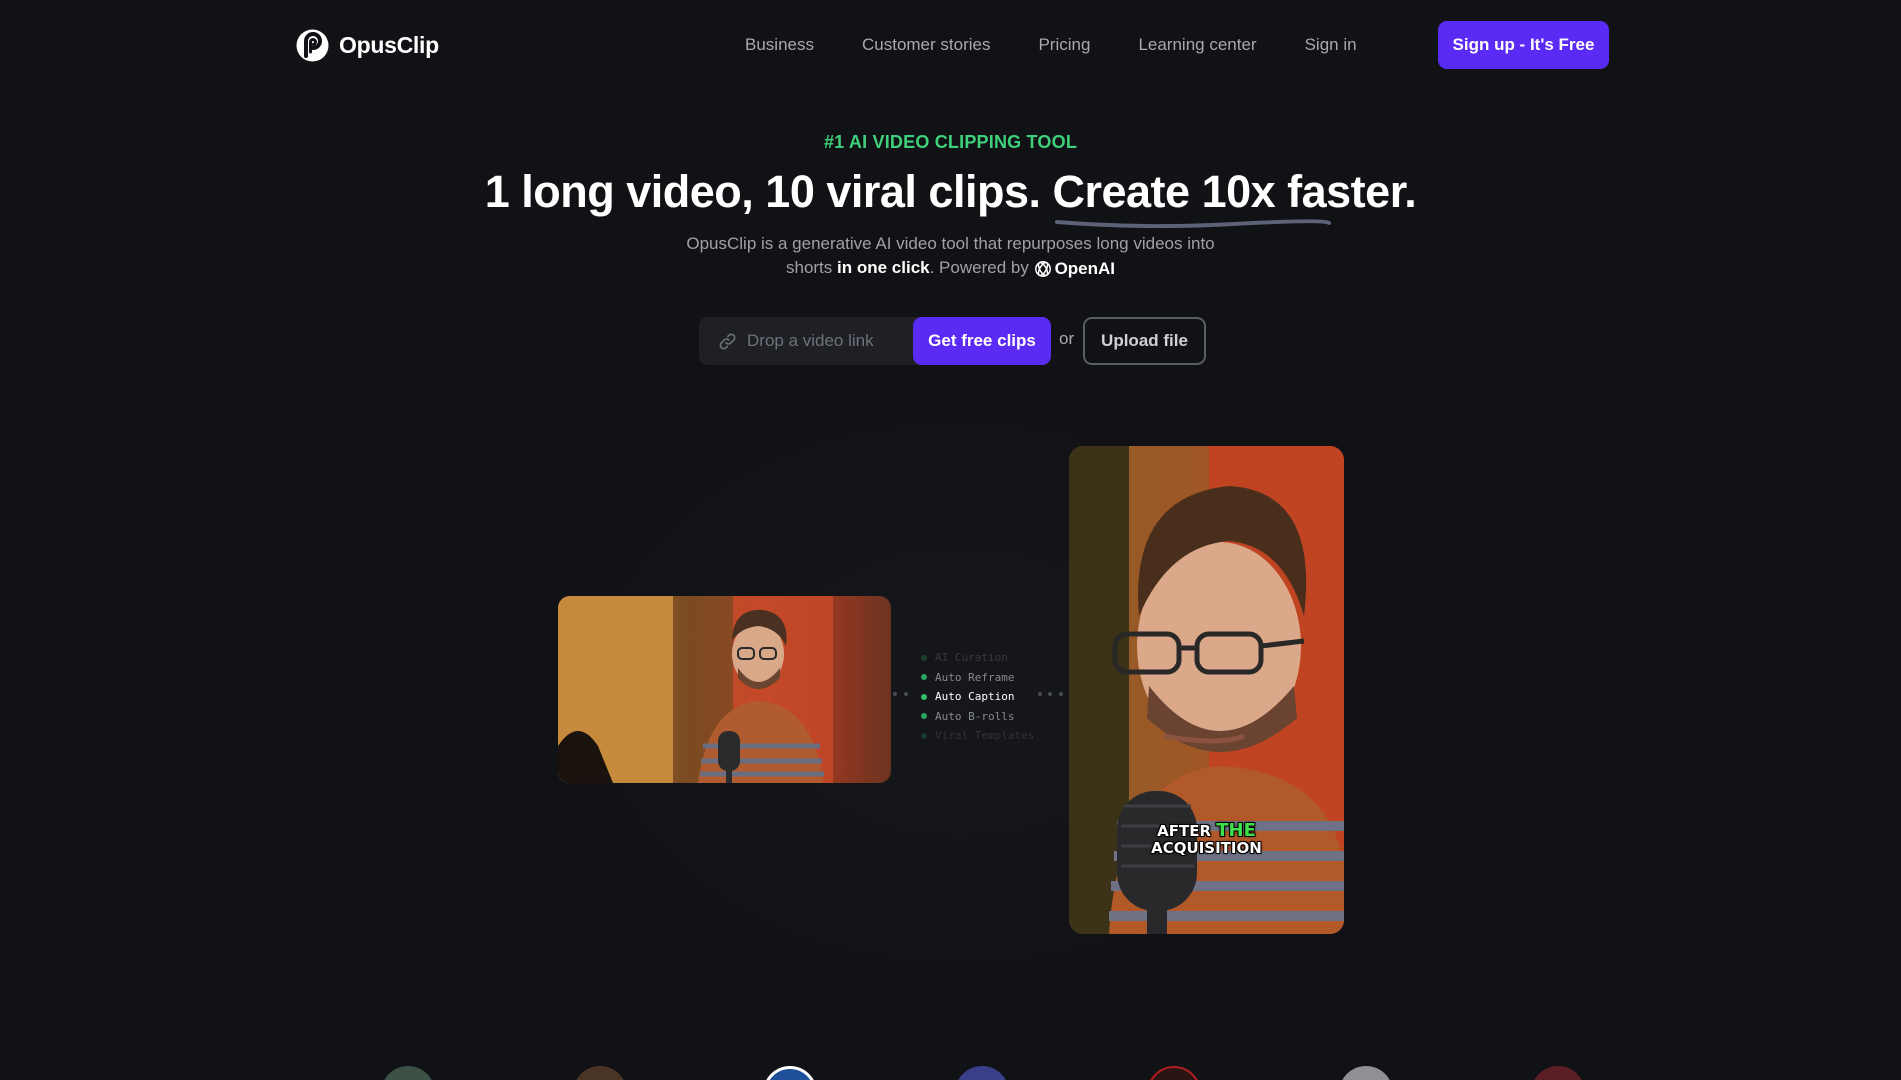 This screenshot has width=1901, height=1080. Describe the element at coordinates (824, 341) in the screenshot. I see `video-link-input` at that location.